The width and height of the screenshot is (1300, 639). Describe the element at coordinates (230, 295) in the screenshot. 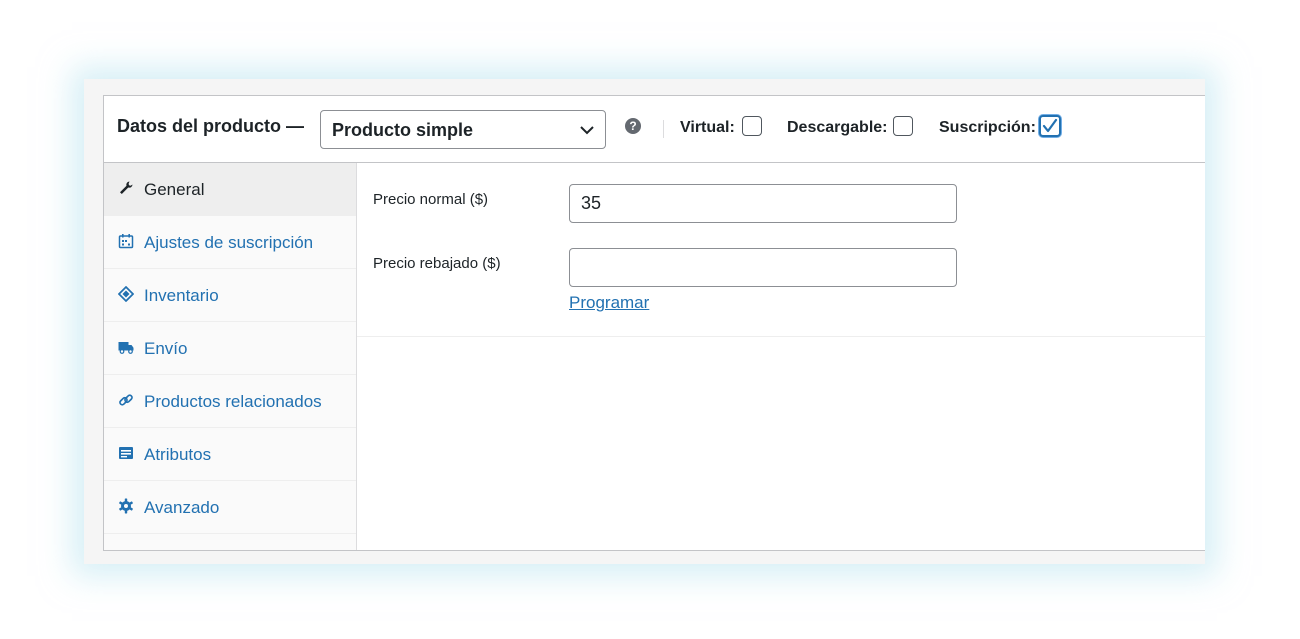

I see `tab-inventory: Inventario` at that location.